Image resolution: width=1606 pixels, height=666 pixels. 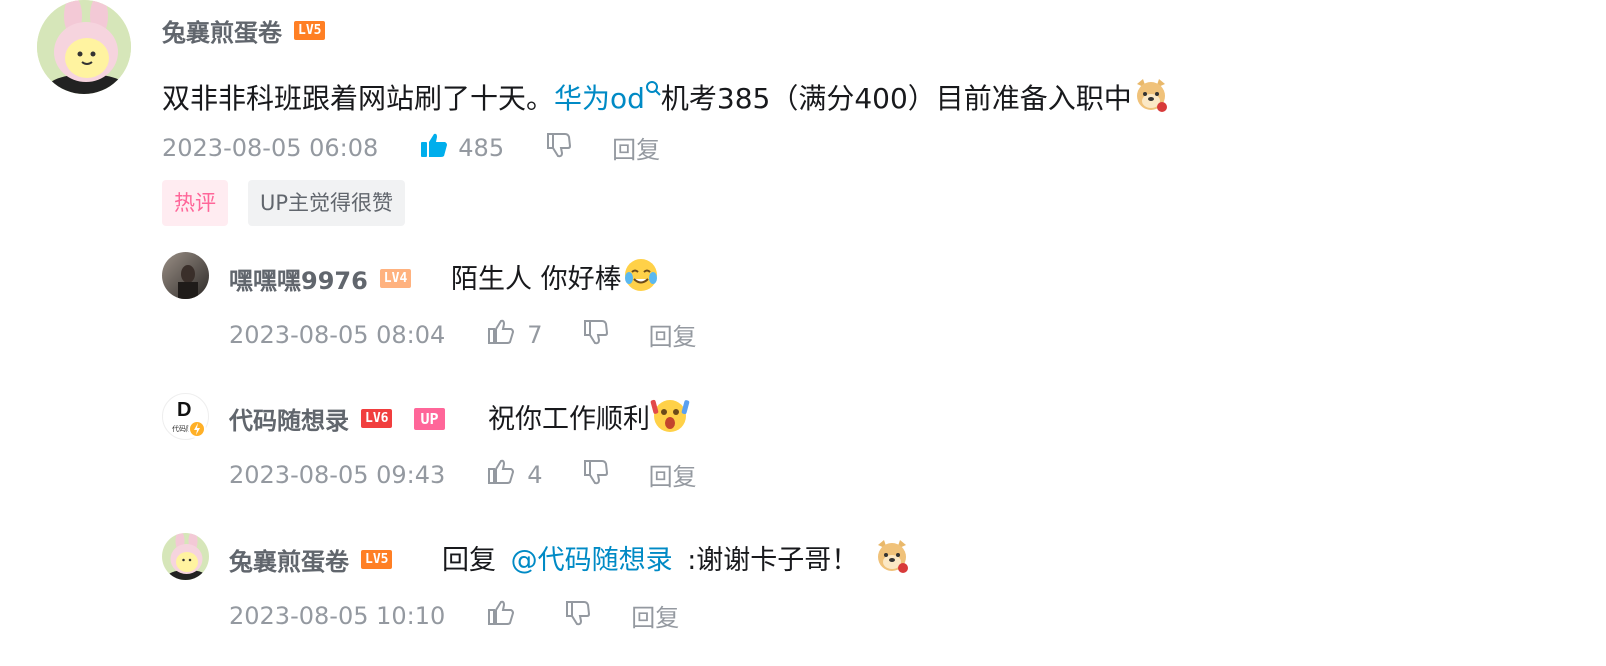 I want to click on reply-text: 回复 @代码随想录 :谢谢卡子哥！, so click(x=675, y=557).